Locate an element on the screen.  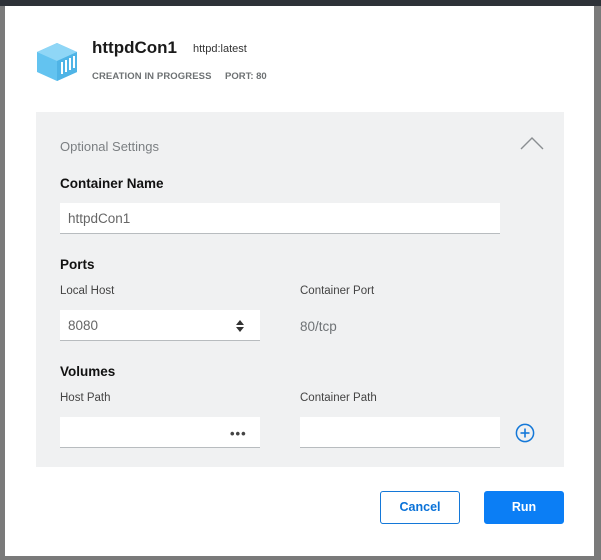
container-name-label: Container Name is located at coordinates (112, 183).